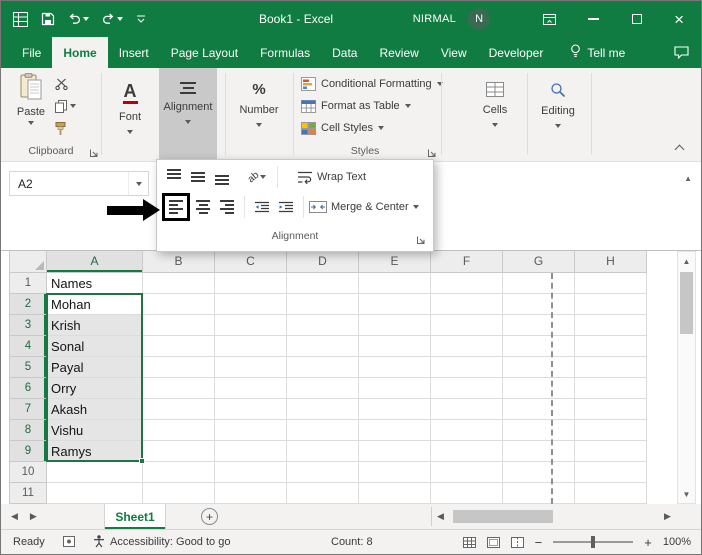  Describe the element at coordinates (251, 409) in the screenshot. I see `cell-C7` at that location.